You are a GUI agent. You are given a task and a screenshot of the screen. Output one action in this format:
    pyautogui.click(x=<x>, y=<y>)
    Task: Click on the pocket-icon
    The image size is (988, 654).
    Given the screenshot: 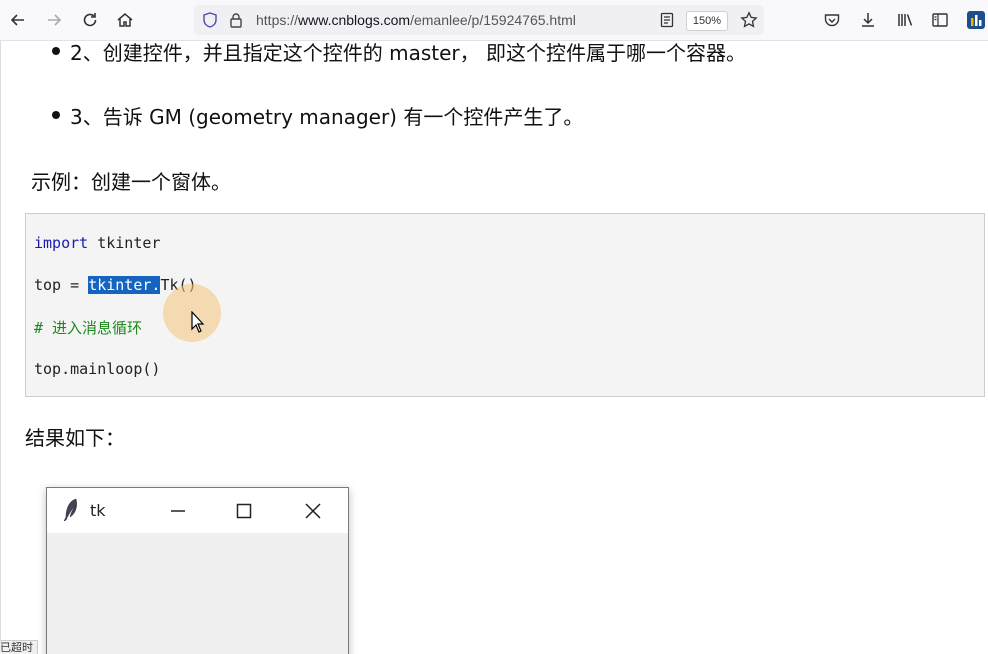 What is the action you would take?
    pyautogui.click(x=832, y=20)
    